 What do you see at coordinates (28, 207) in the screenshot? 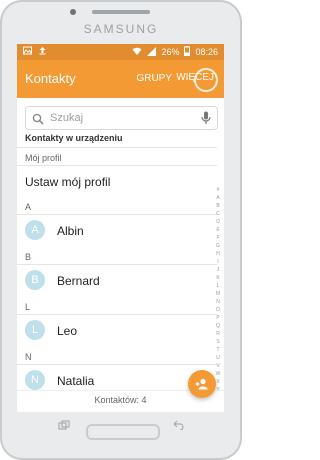
I see `section-letter: A` at bounding box center [28, 207].